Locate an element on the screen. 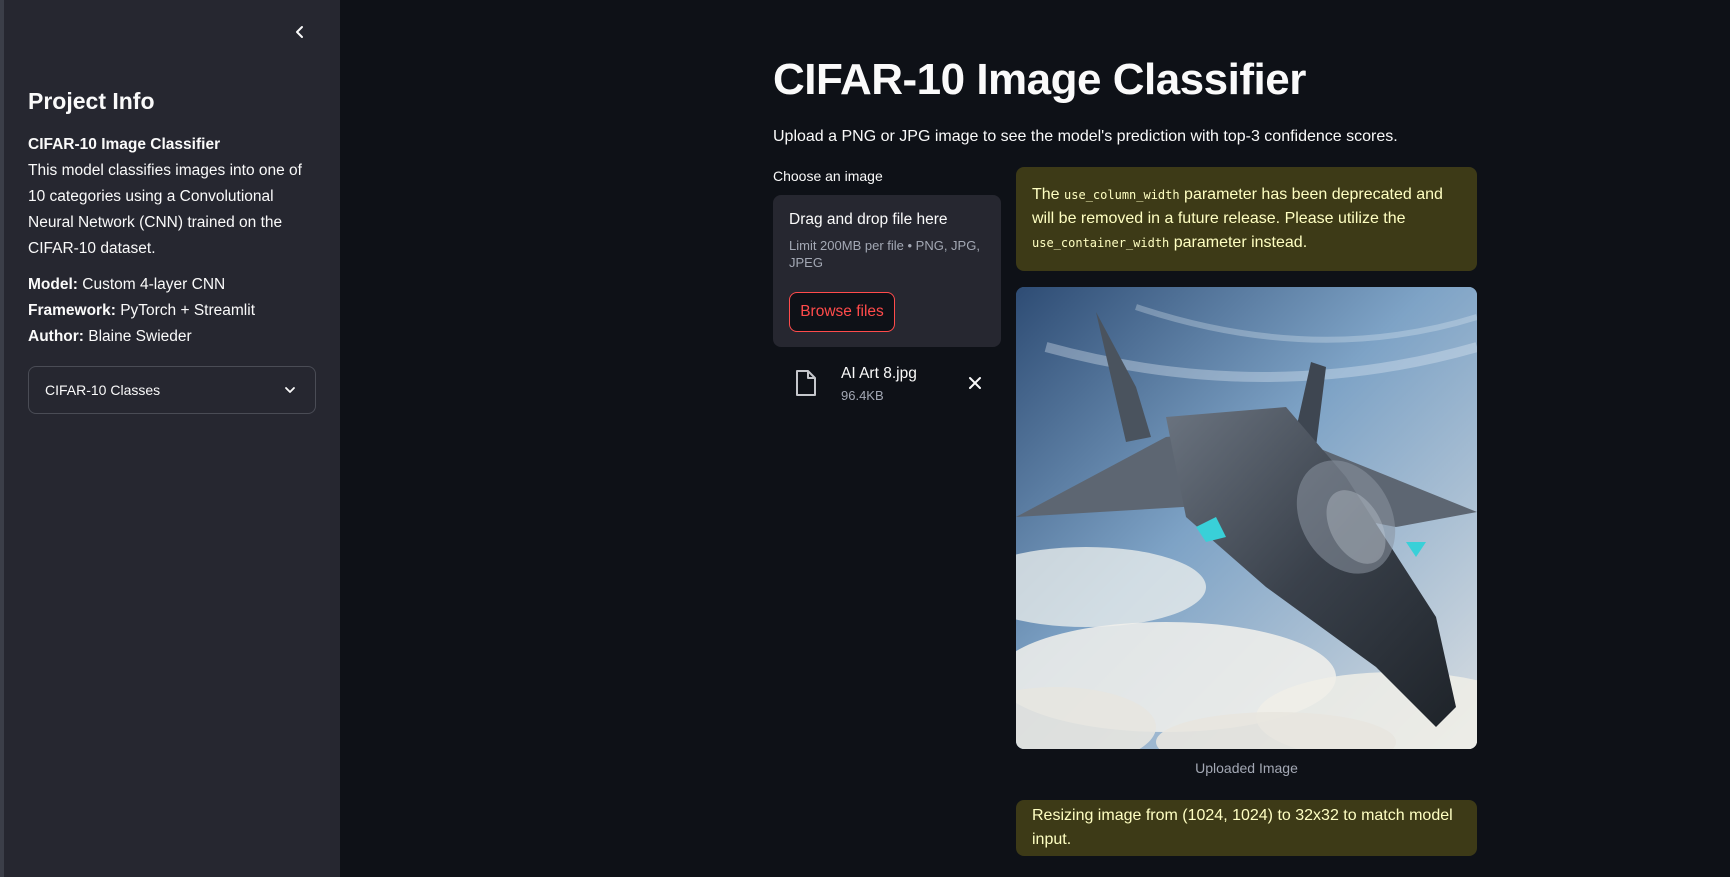 Image resolution: width=1730 pixels, height=877 pixels. expander-label: CIFAR-10 Classes is located at coordinates (103, 390).